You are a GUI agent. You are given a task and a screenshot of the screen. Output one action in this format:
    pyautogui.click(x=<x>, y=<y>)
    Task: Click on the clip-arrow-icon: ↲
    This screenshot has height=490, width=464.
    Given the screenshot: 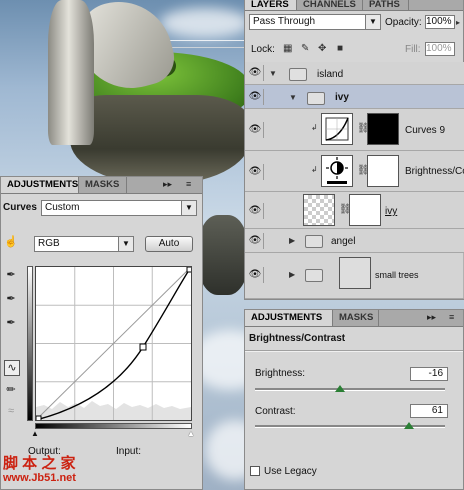 What is the action you would take?
    pyautogui.click(x=314, y=127)
    